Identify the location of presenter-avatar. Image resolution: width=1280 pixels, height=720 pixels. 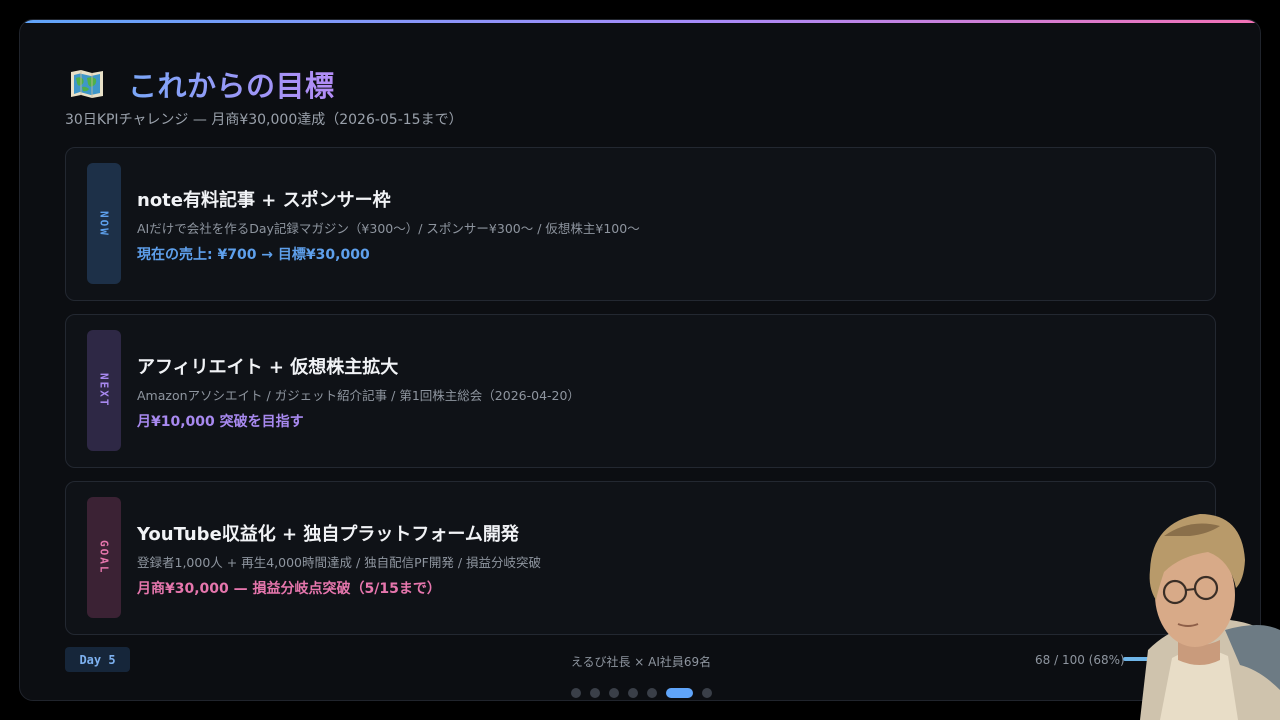
(1210, 617).